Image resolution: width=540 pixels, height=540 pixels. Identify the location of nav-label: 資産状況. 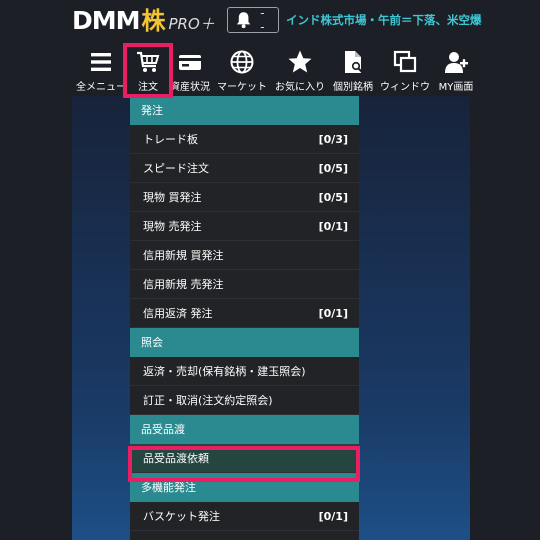
(190, 87).